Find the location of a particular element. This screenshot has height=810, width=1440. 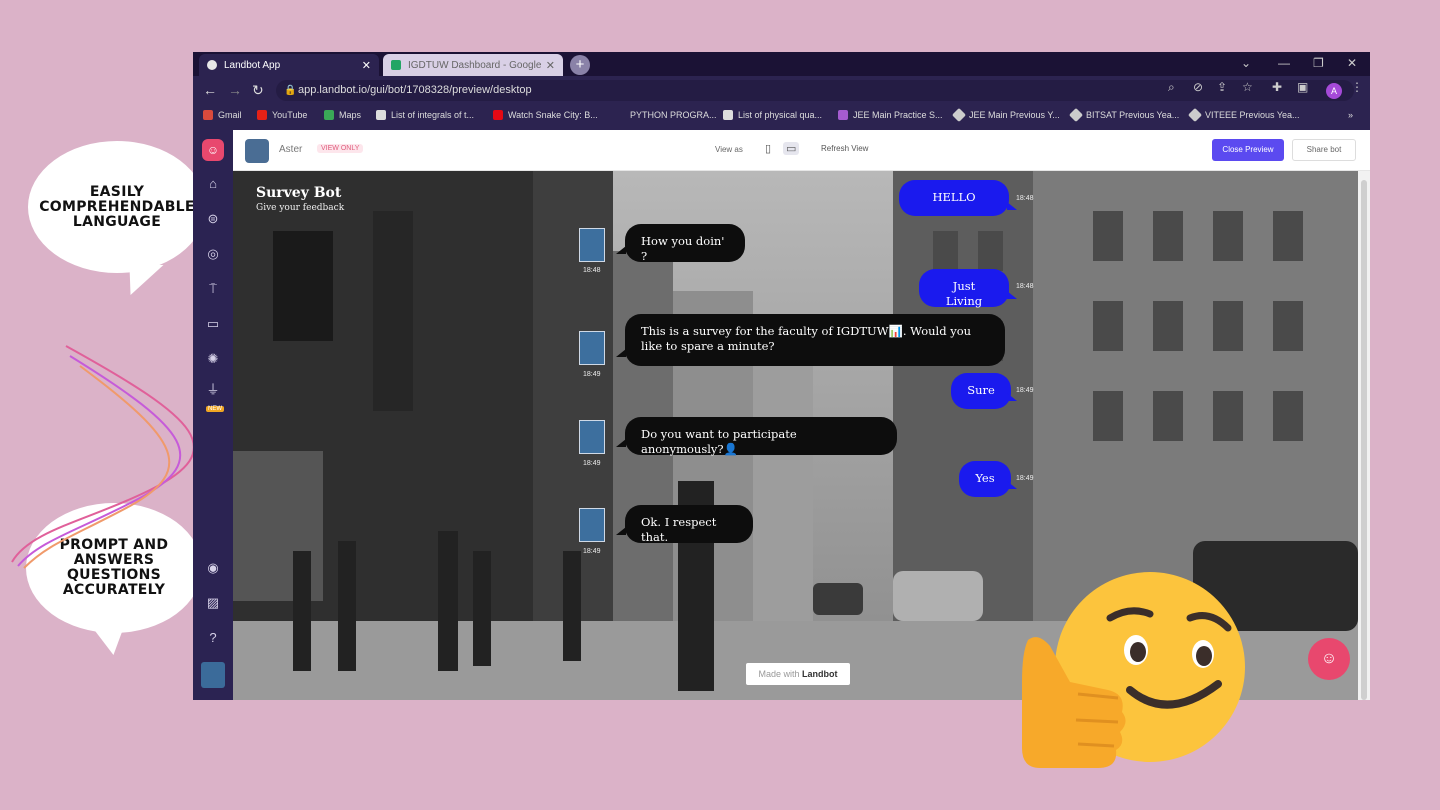

share-bot-button: Share bot is located at coordinates (1324, 150).